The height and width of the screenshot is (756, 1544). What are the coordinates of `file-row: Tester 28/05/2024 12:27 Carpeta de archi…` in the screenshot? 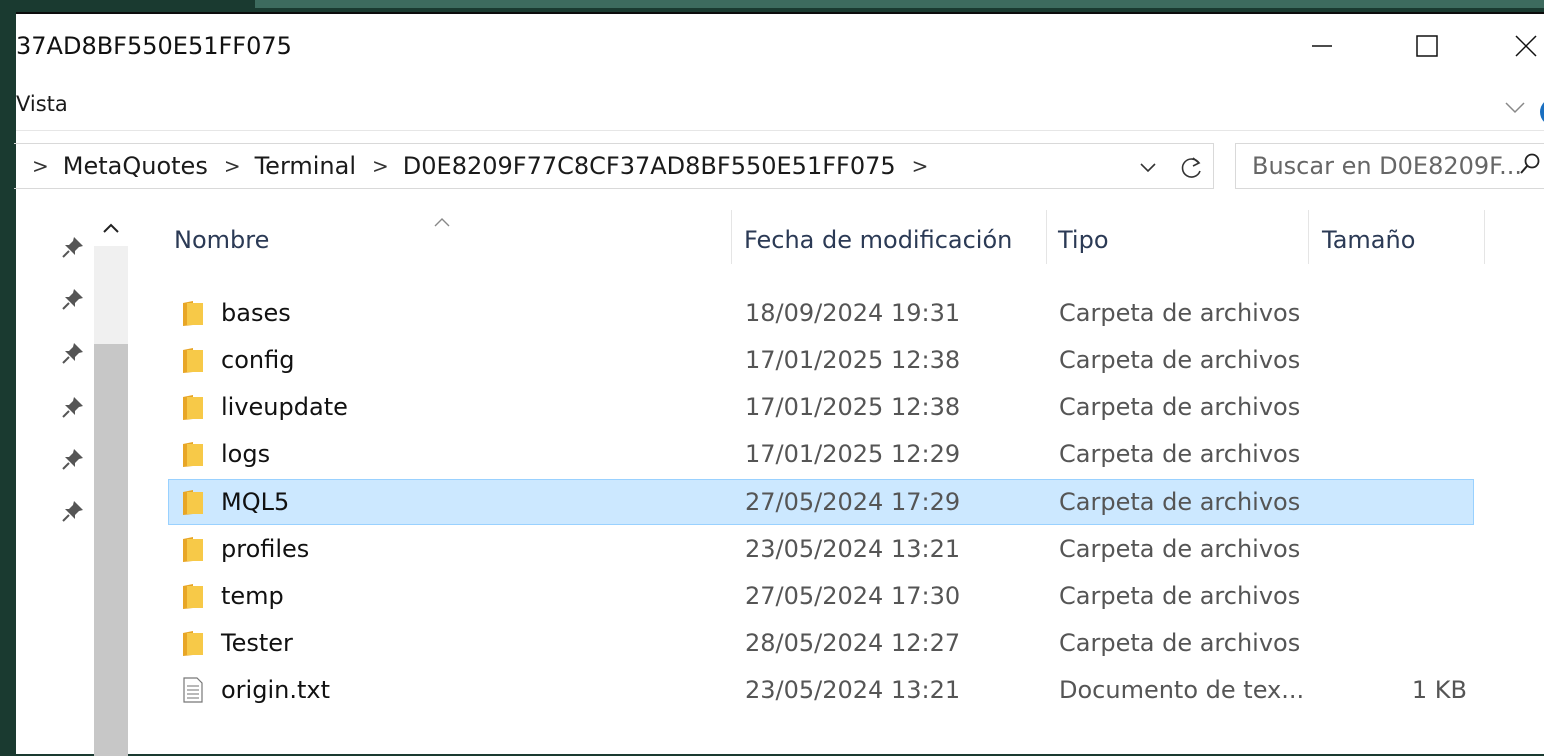 It's located at (821, 643).